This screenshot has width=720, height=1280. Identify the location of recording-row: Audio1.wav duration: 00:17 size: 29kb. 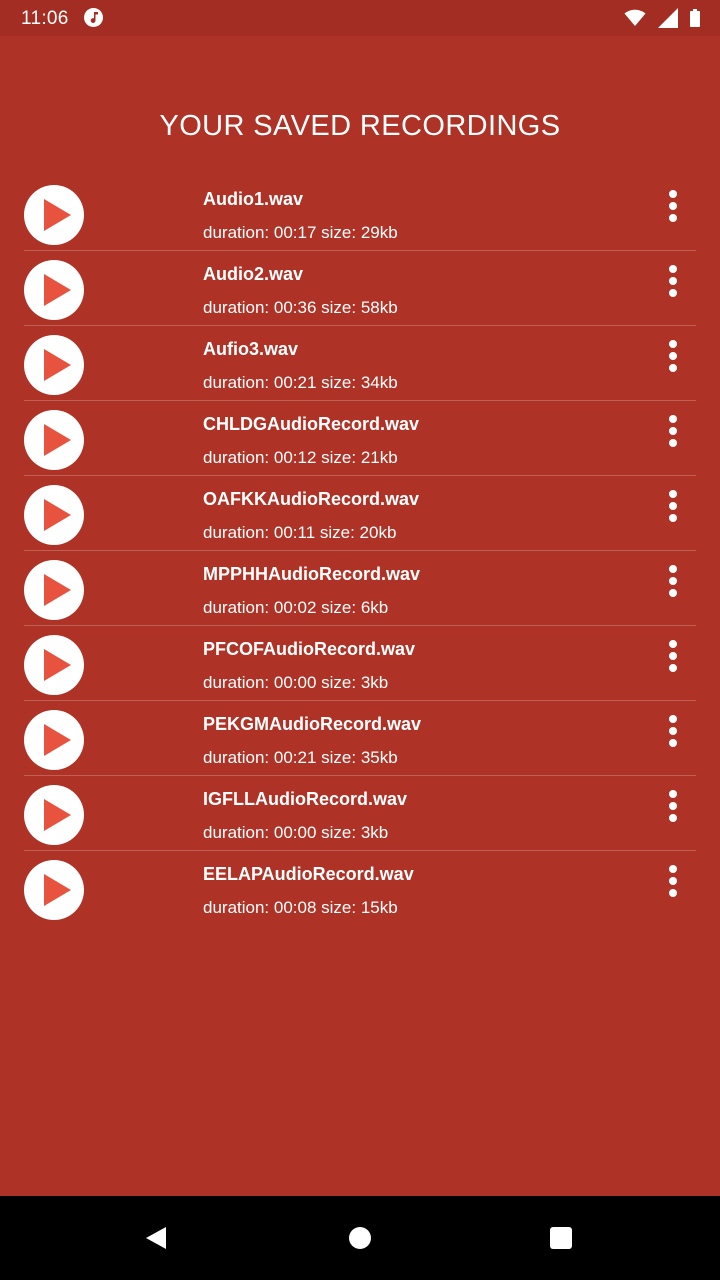
(360, 213).